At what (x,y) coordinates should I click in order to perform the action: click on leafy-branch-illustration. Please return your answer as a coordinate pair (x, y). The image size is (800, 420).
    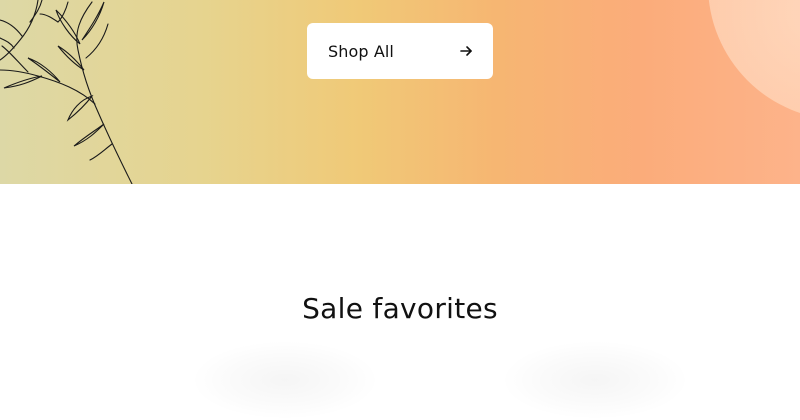
    Looking at the image, I should click on (66, 92).